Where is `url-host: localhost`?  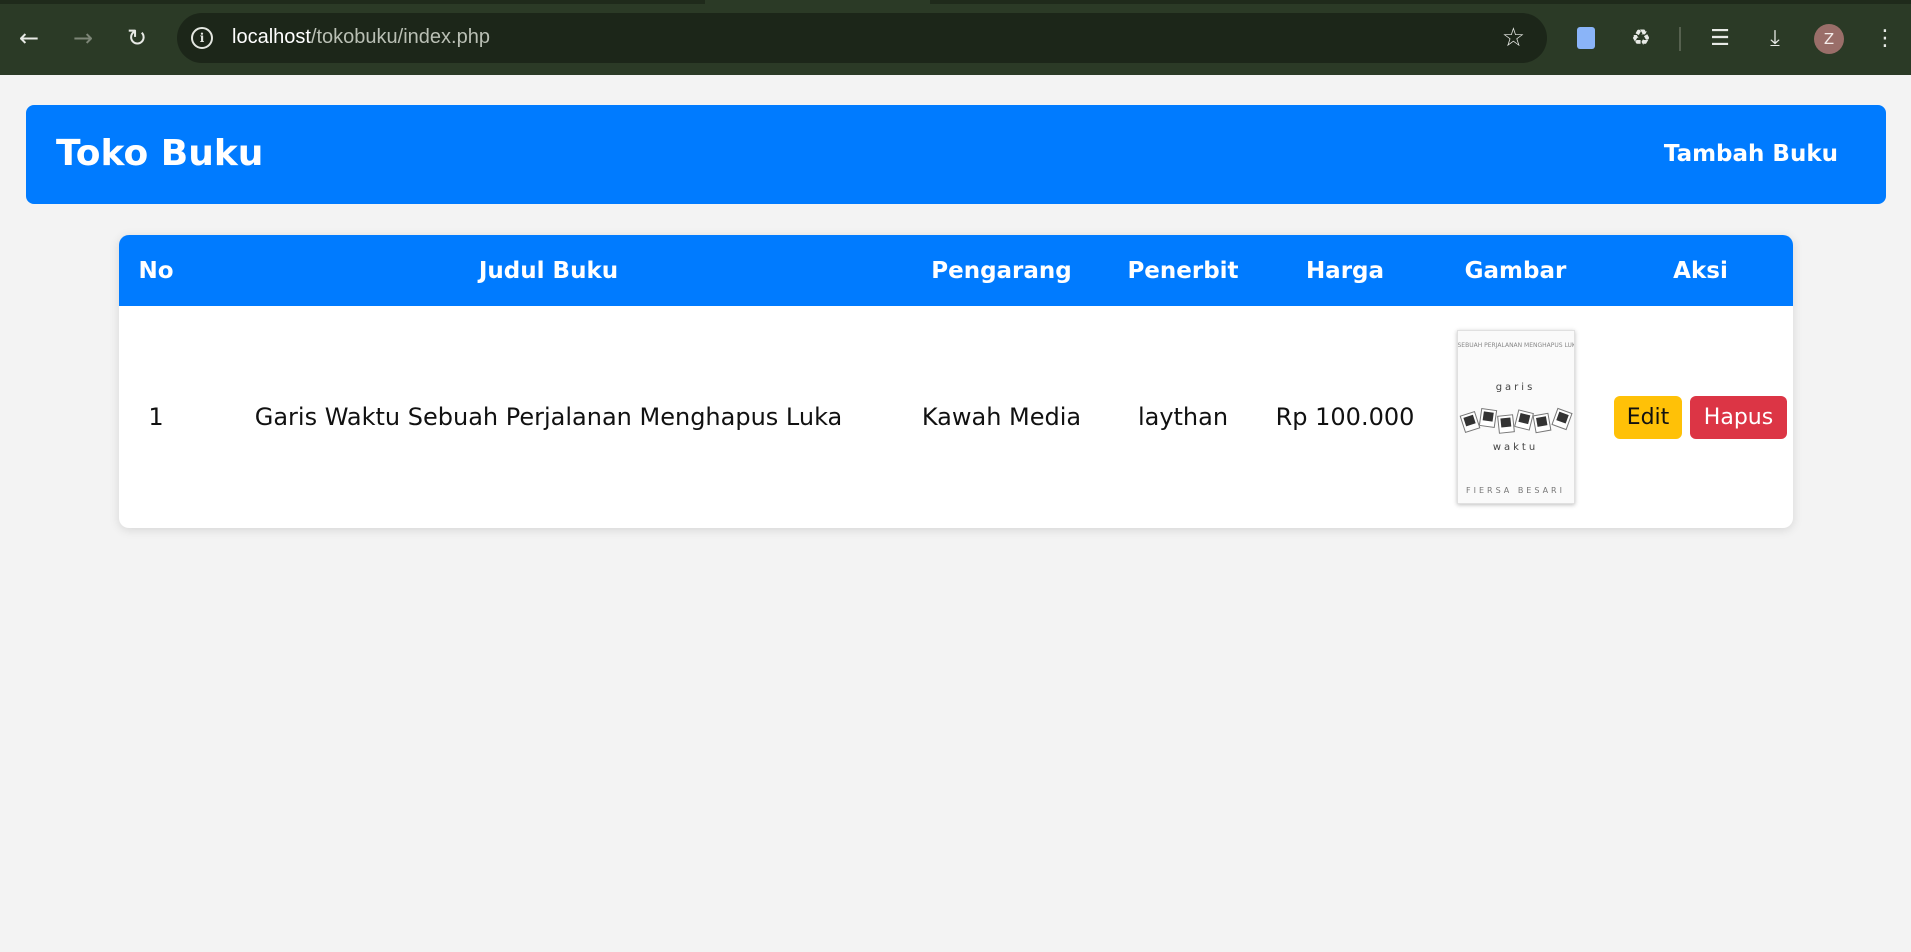
url-host: localhost is located at coordinates (271, 37).